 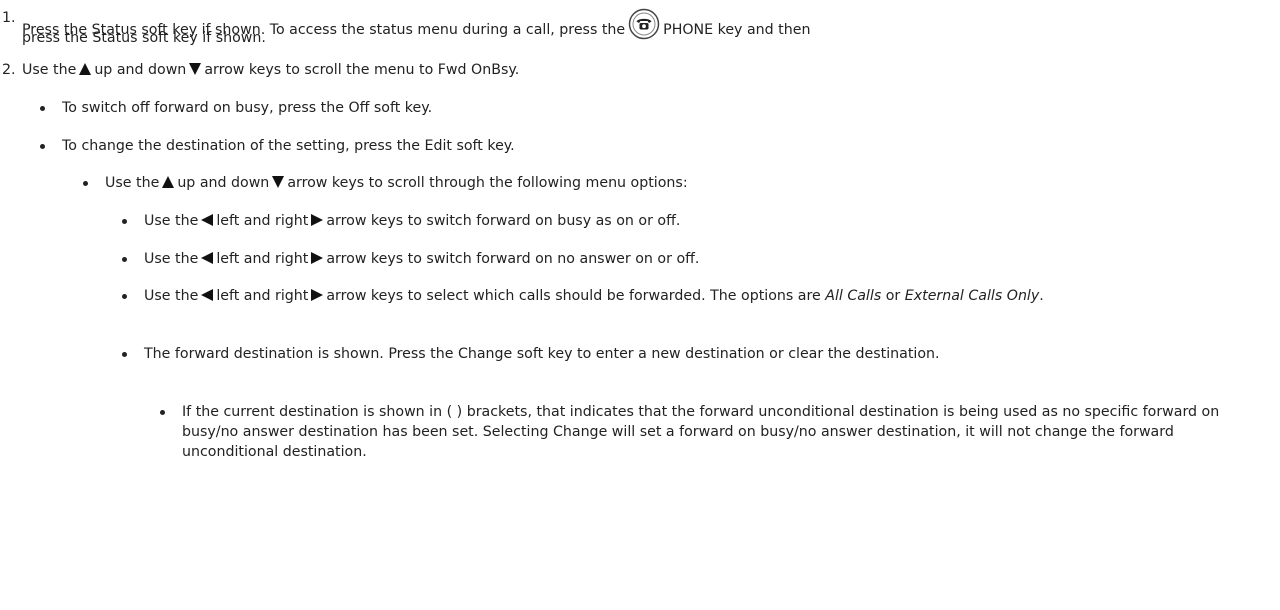 What do you see at coordinates (853, 296) in the screenshot?
I see `option-all-calls: All Calls` at bounding box center [853, 296].